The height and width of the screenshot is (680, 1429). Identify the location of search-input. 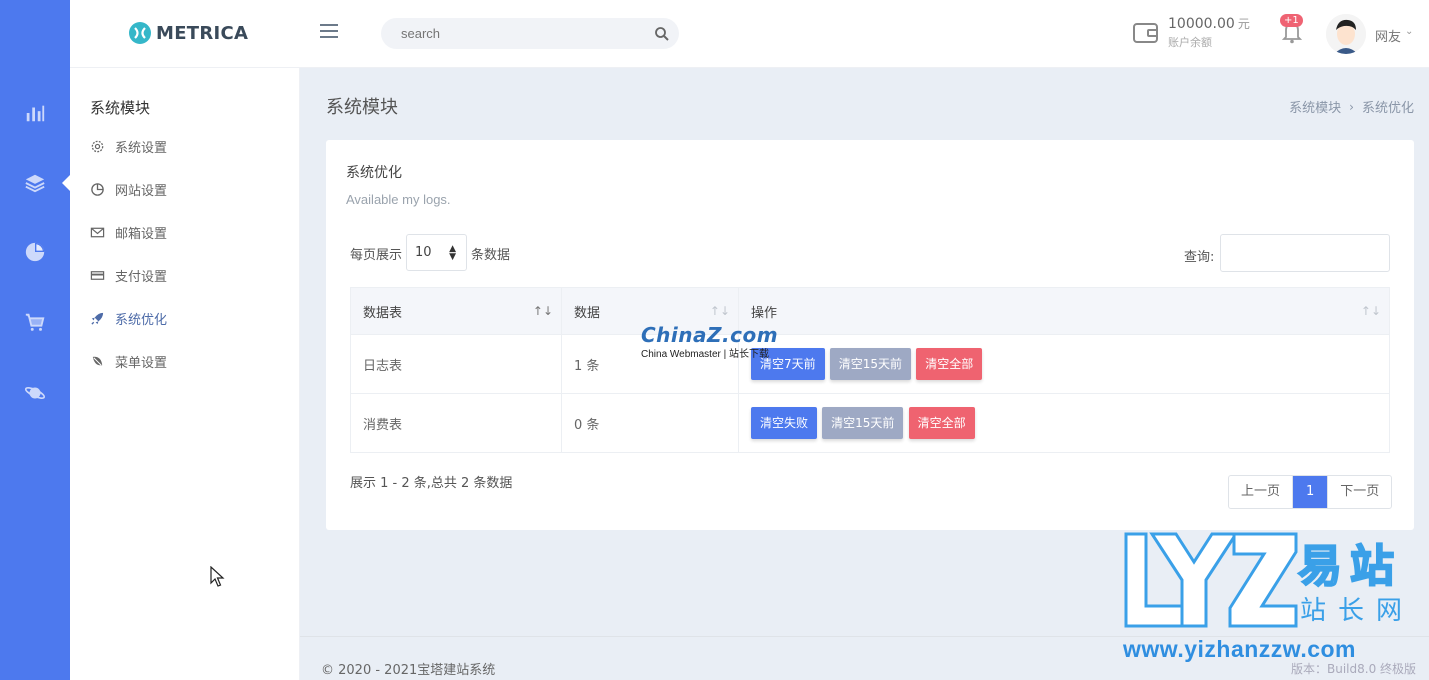
(511, 33).